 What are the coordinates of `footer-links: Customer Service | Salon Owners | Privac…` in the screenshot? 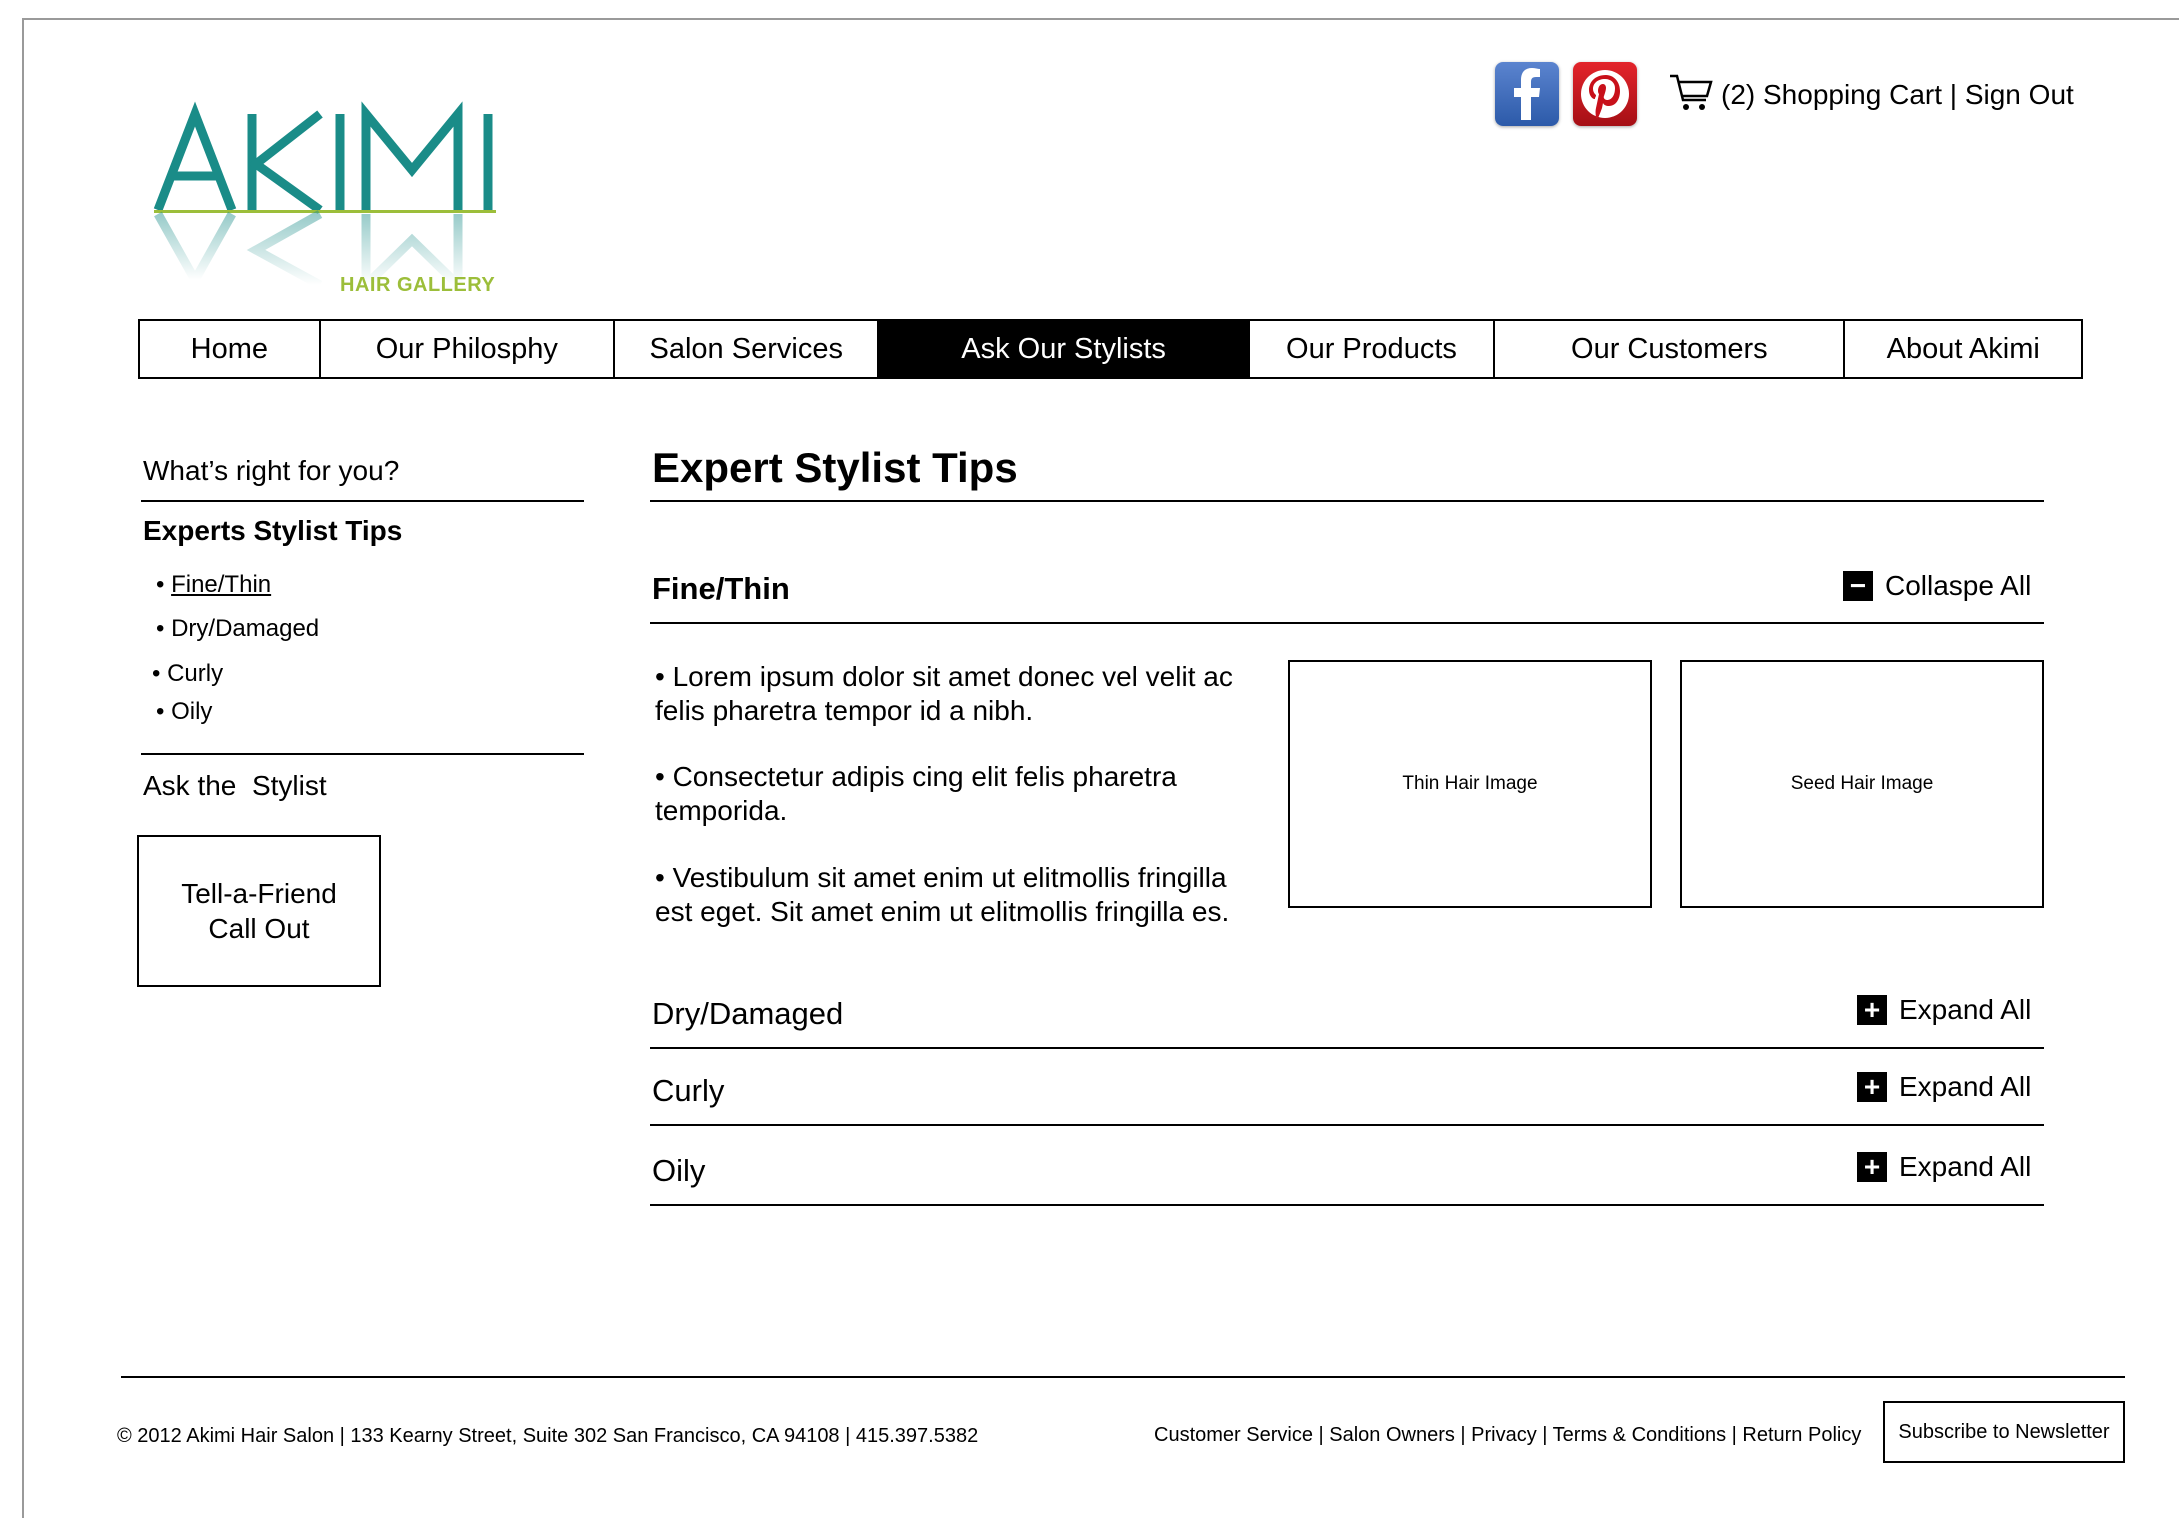 It's located at (1507, 1435).